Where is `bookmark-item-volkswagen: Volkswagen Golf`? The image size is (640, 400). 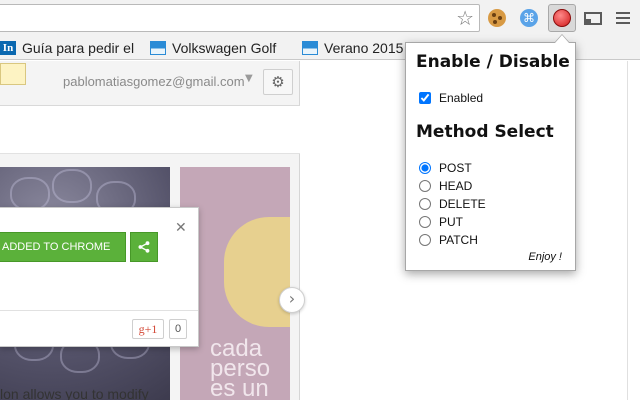
bookmark-item-volkswagen: Volkswagen Golf is located at coordinates (213, 48).